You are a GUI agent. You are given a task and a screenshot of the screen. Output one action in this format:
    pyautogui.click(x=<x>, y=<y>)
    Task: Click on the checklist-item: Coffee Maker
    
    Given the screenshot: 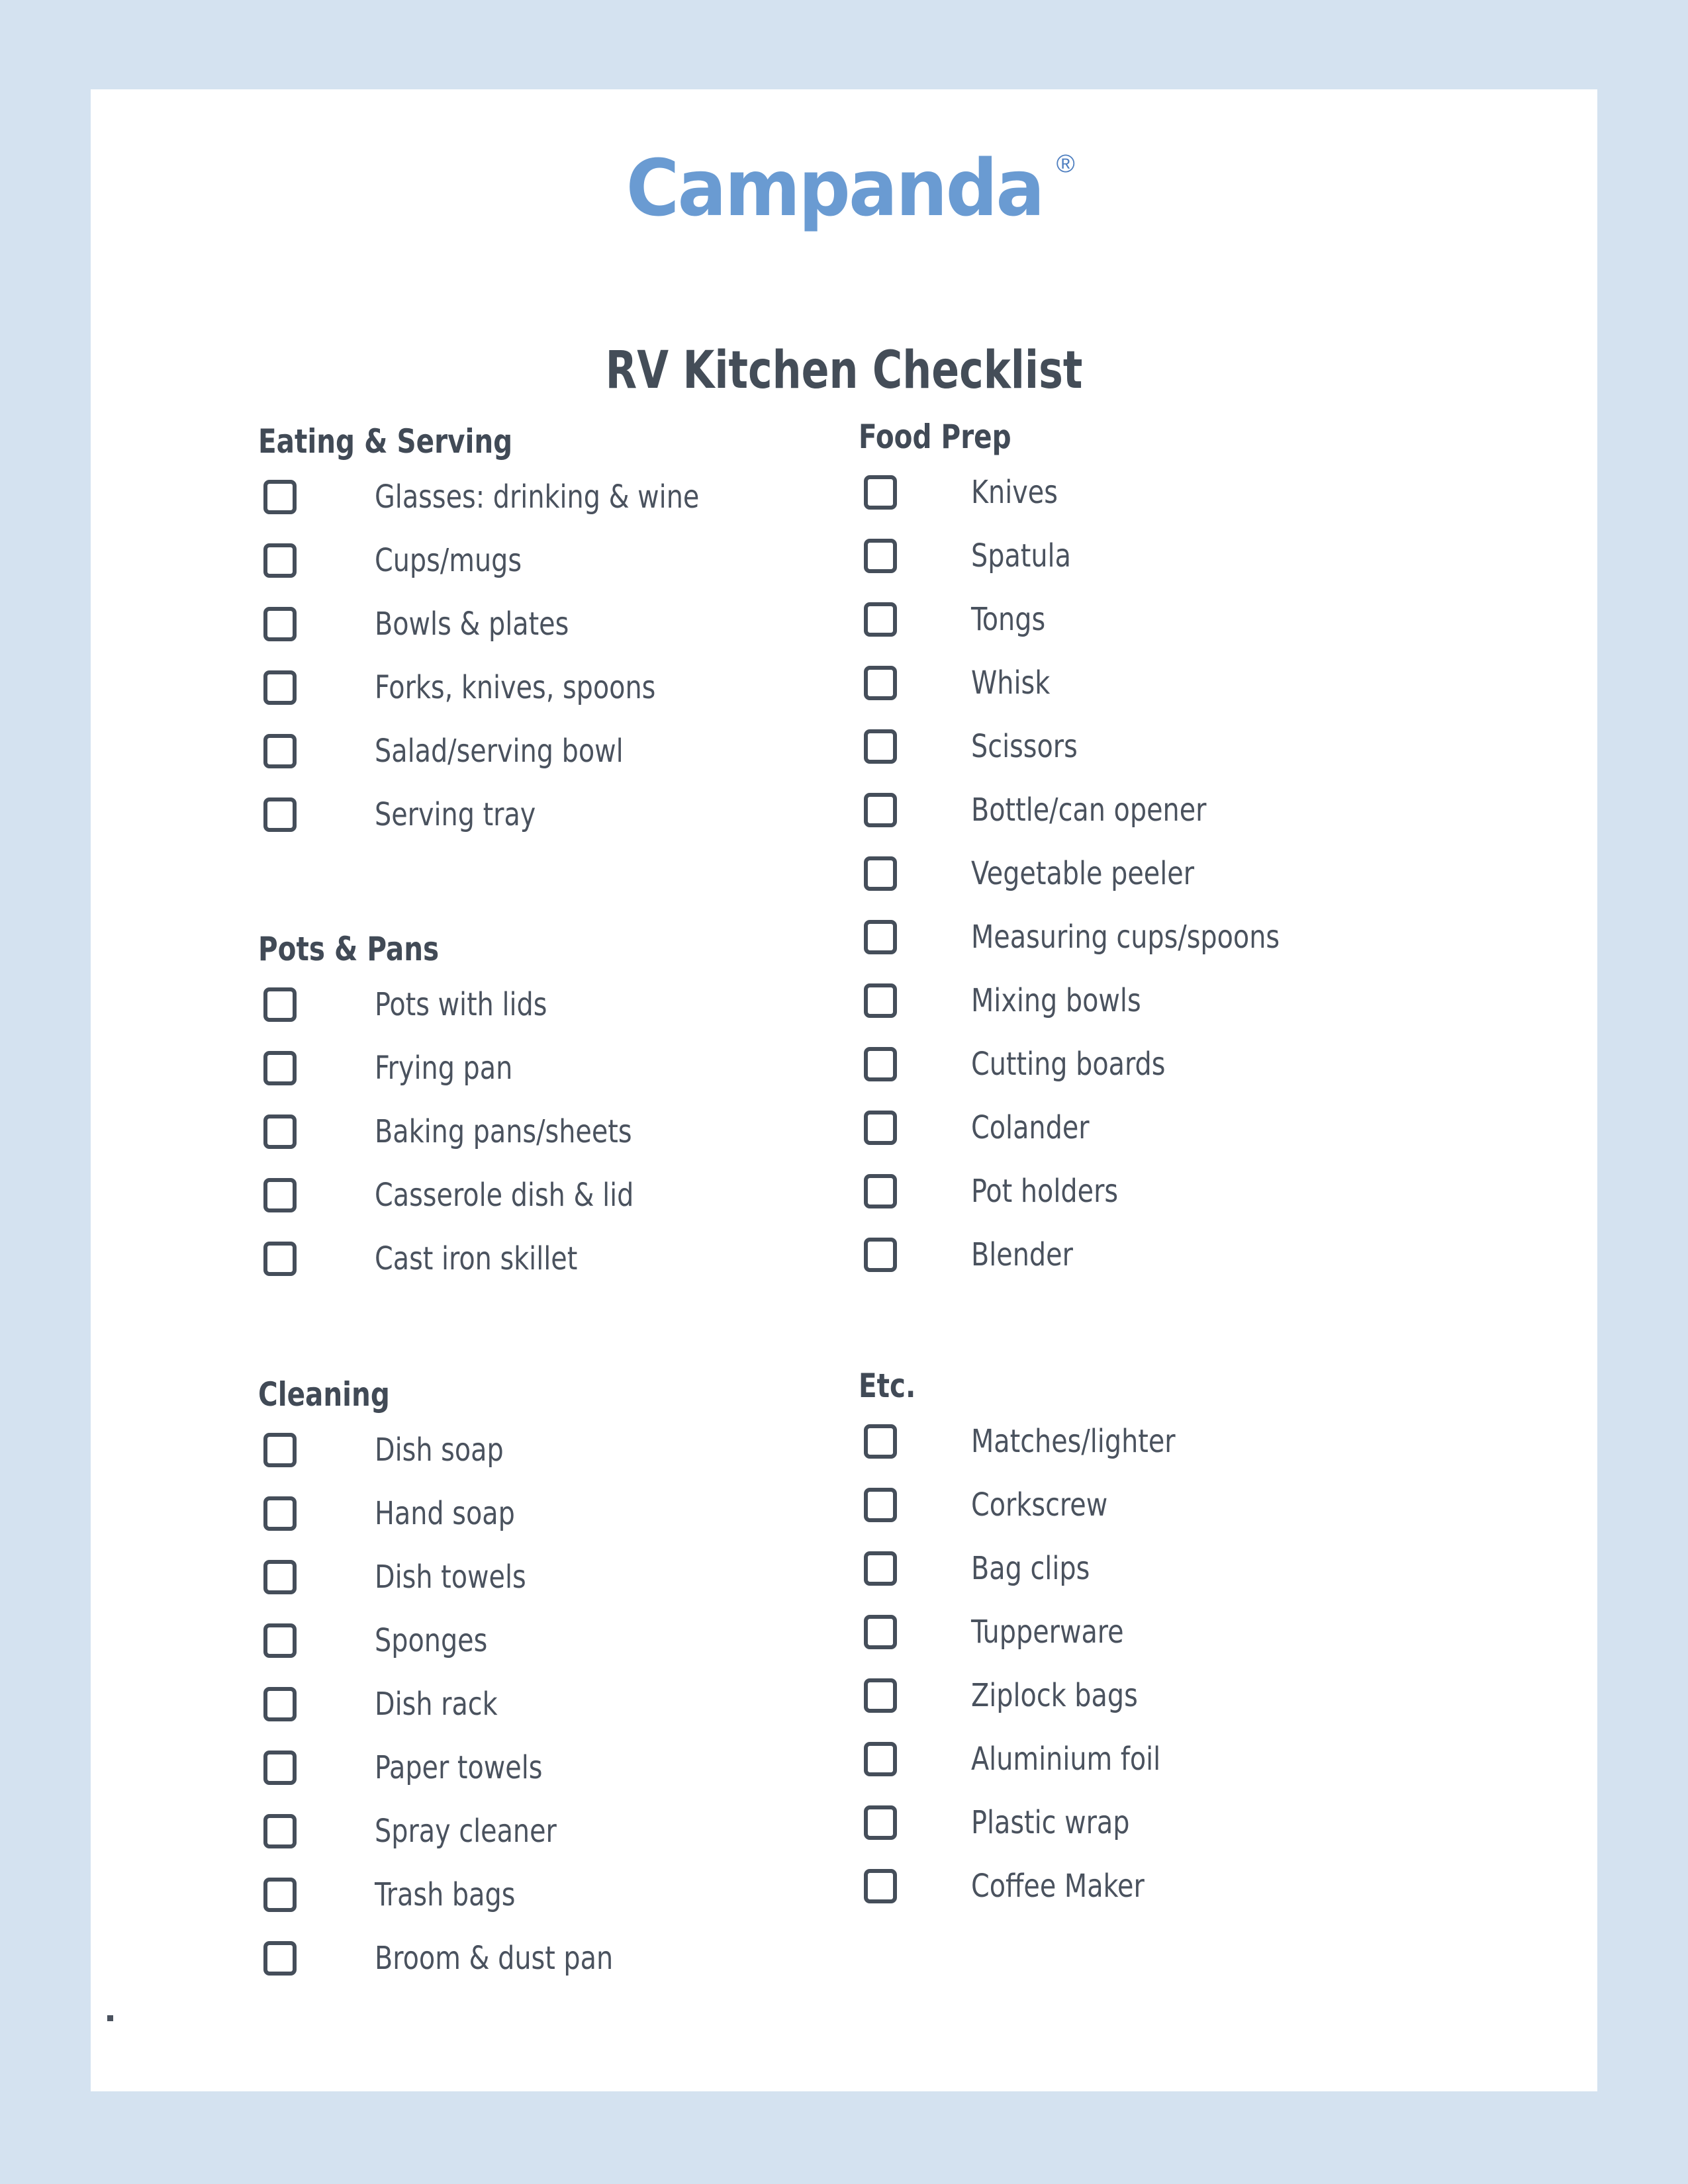 What is the action you would take?
    pyautogui.click(x=1183, y=1886)
    